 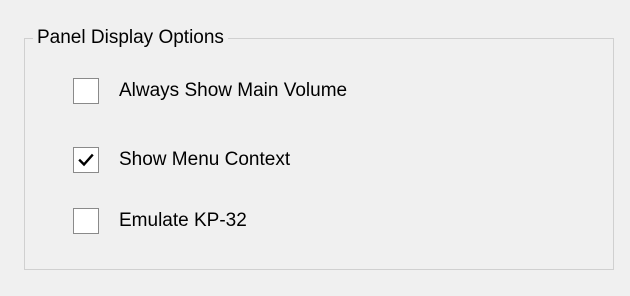 I want to click on emulate-kp-32-option: Emulate KP-32, so click(x=160, y=221).